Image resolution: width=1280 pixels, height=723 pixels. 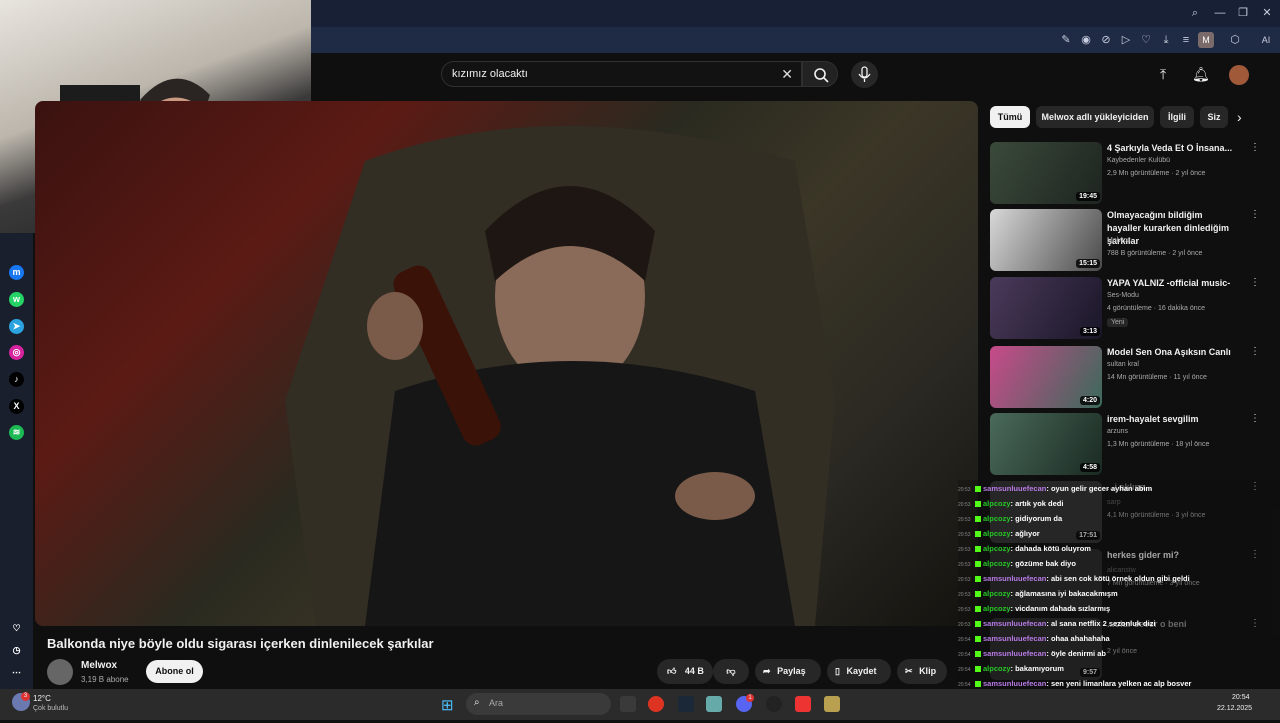 What do you see at coordinates (922, 671) in the screenshot?
I see `clip-button: ✂ Klip` at bounding box center [922, 671].